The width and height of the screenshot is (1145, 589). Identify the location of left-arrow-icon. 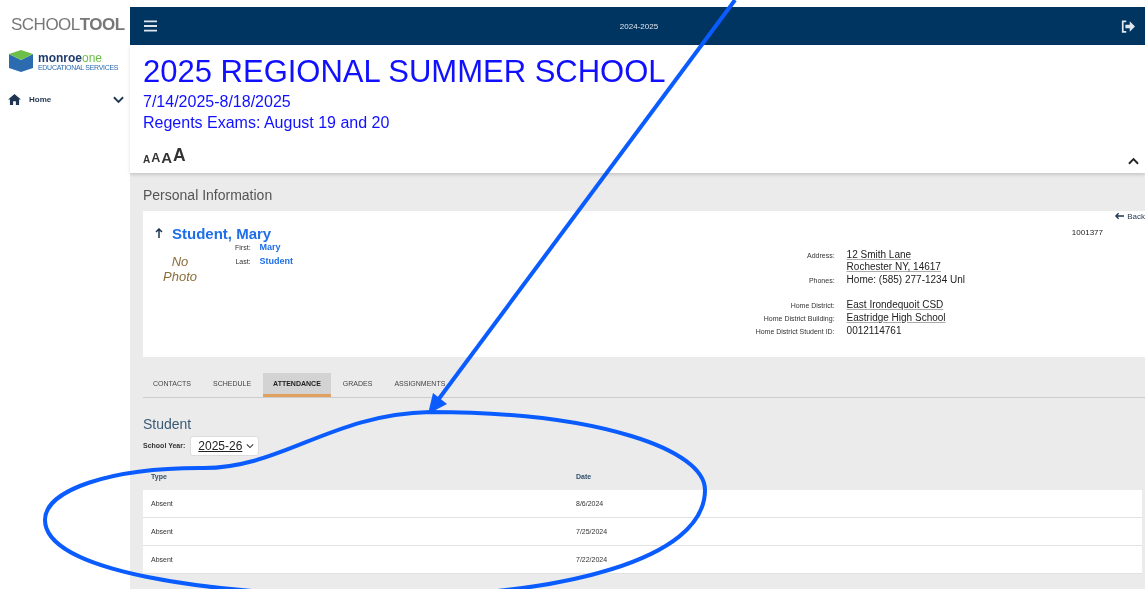
(1120, 216).